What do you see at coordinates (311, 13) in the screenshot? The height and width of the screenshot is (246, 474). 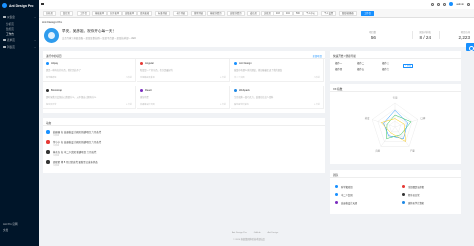 I see `tab-17: 个人中心` at bounding box center [311, 13].